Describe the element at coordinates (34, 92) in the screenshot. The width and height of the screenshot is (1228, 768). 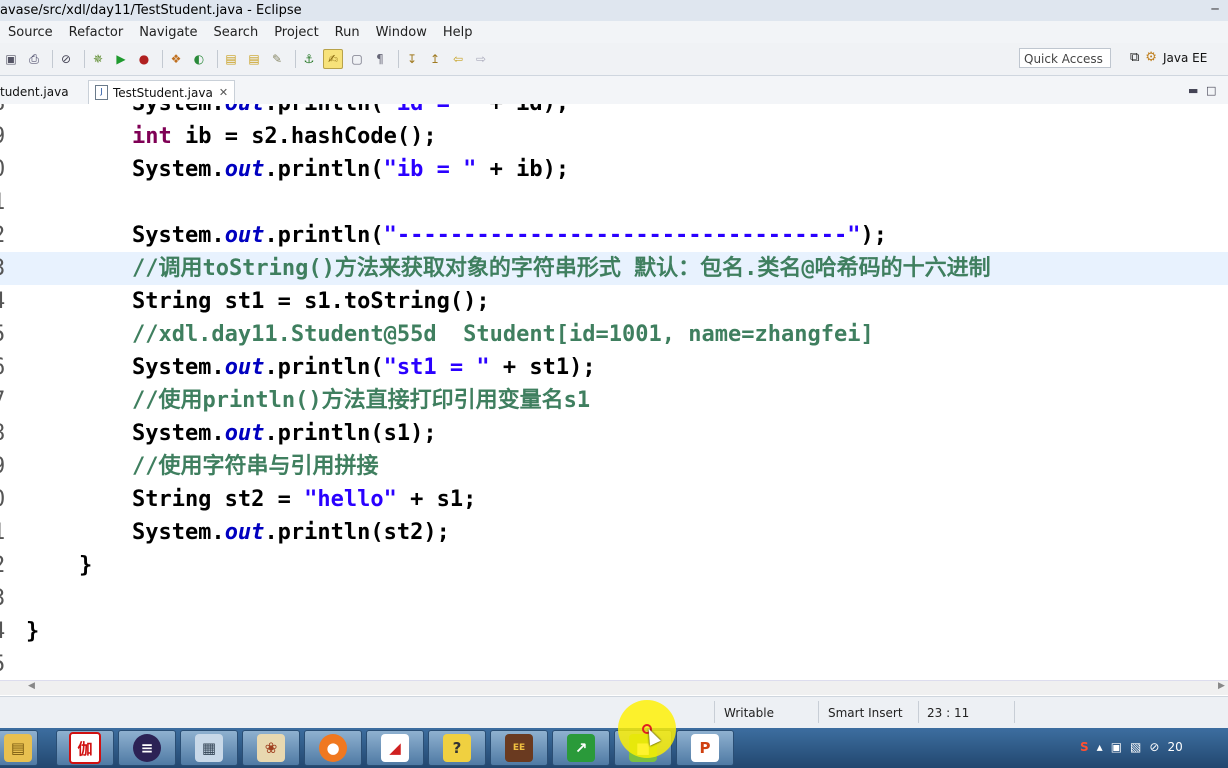
I see `tab-student-java: tudent.java` at that location.